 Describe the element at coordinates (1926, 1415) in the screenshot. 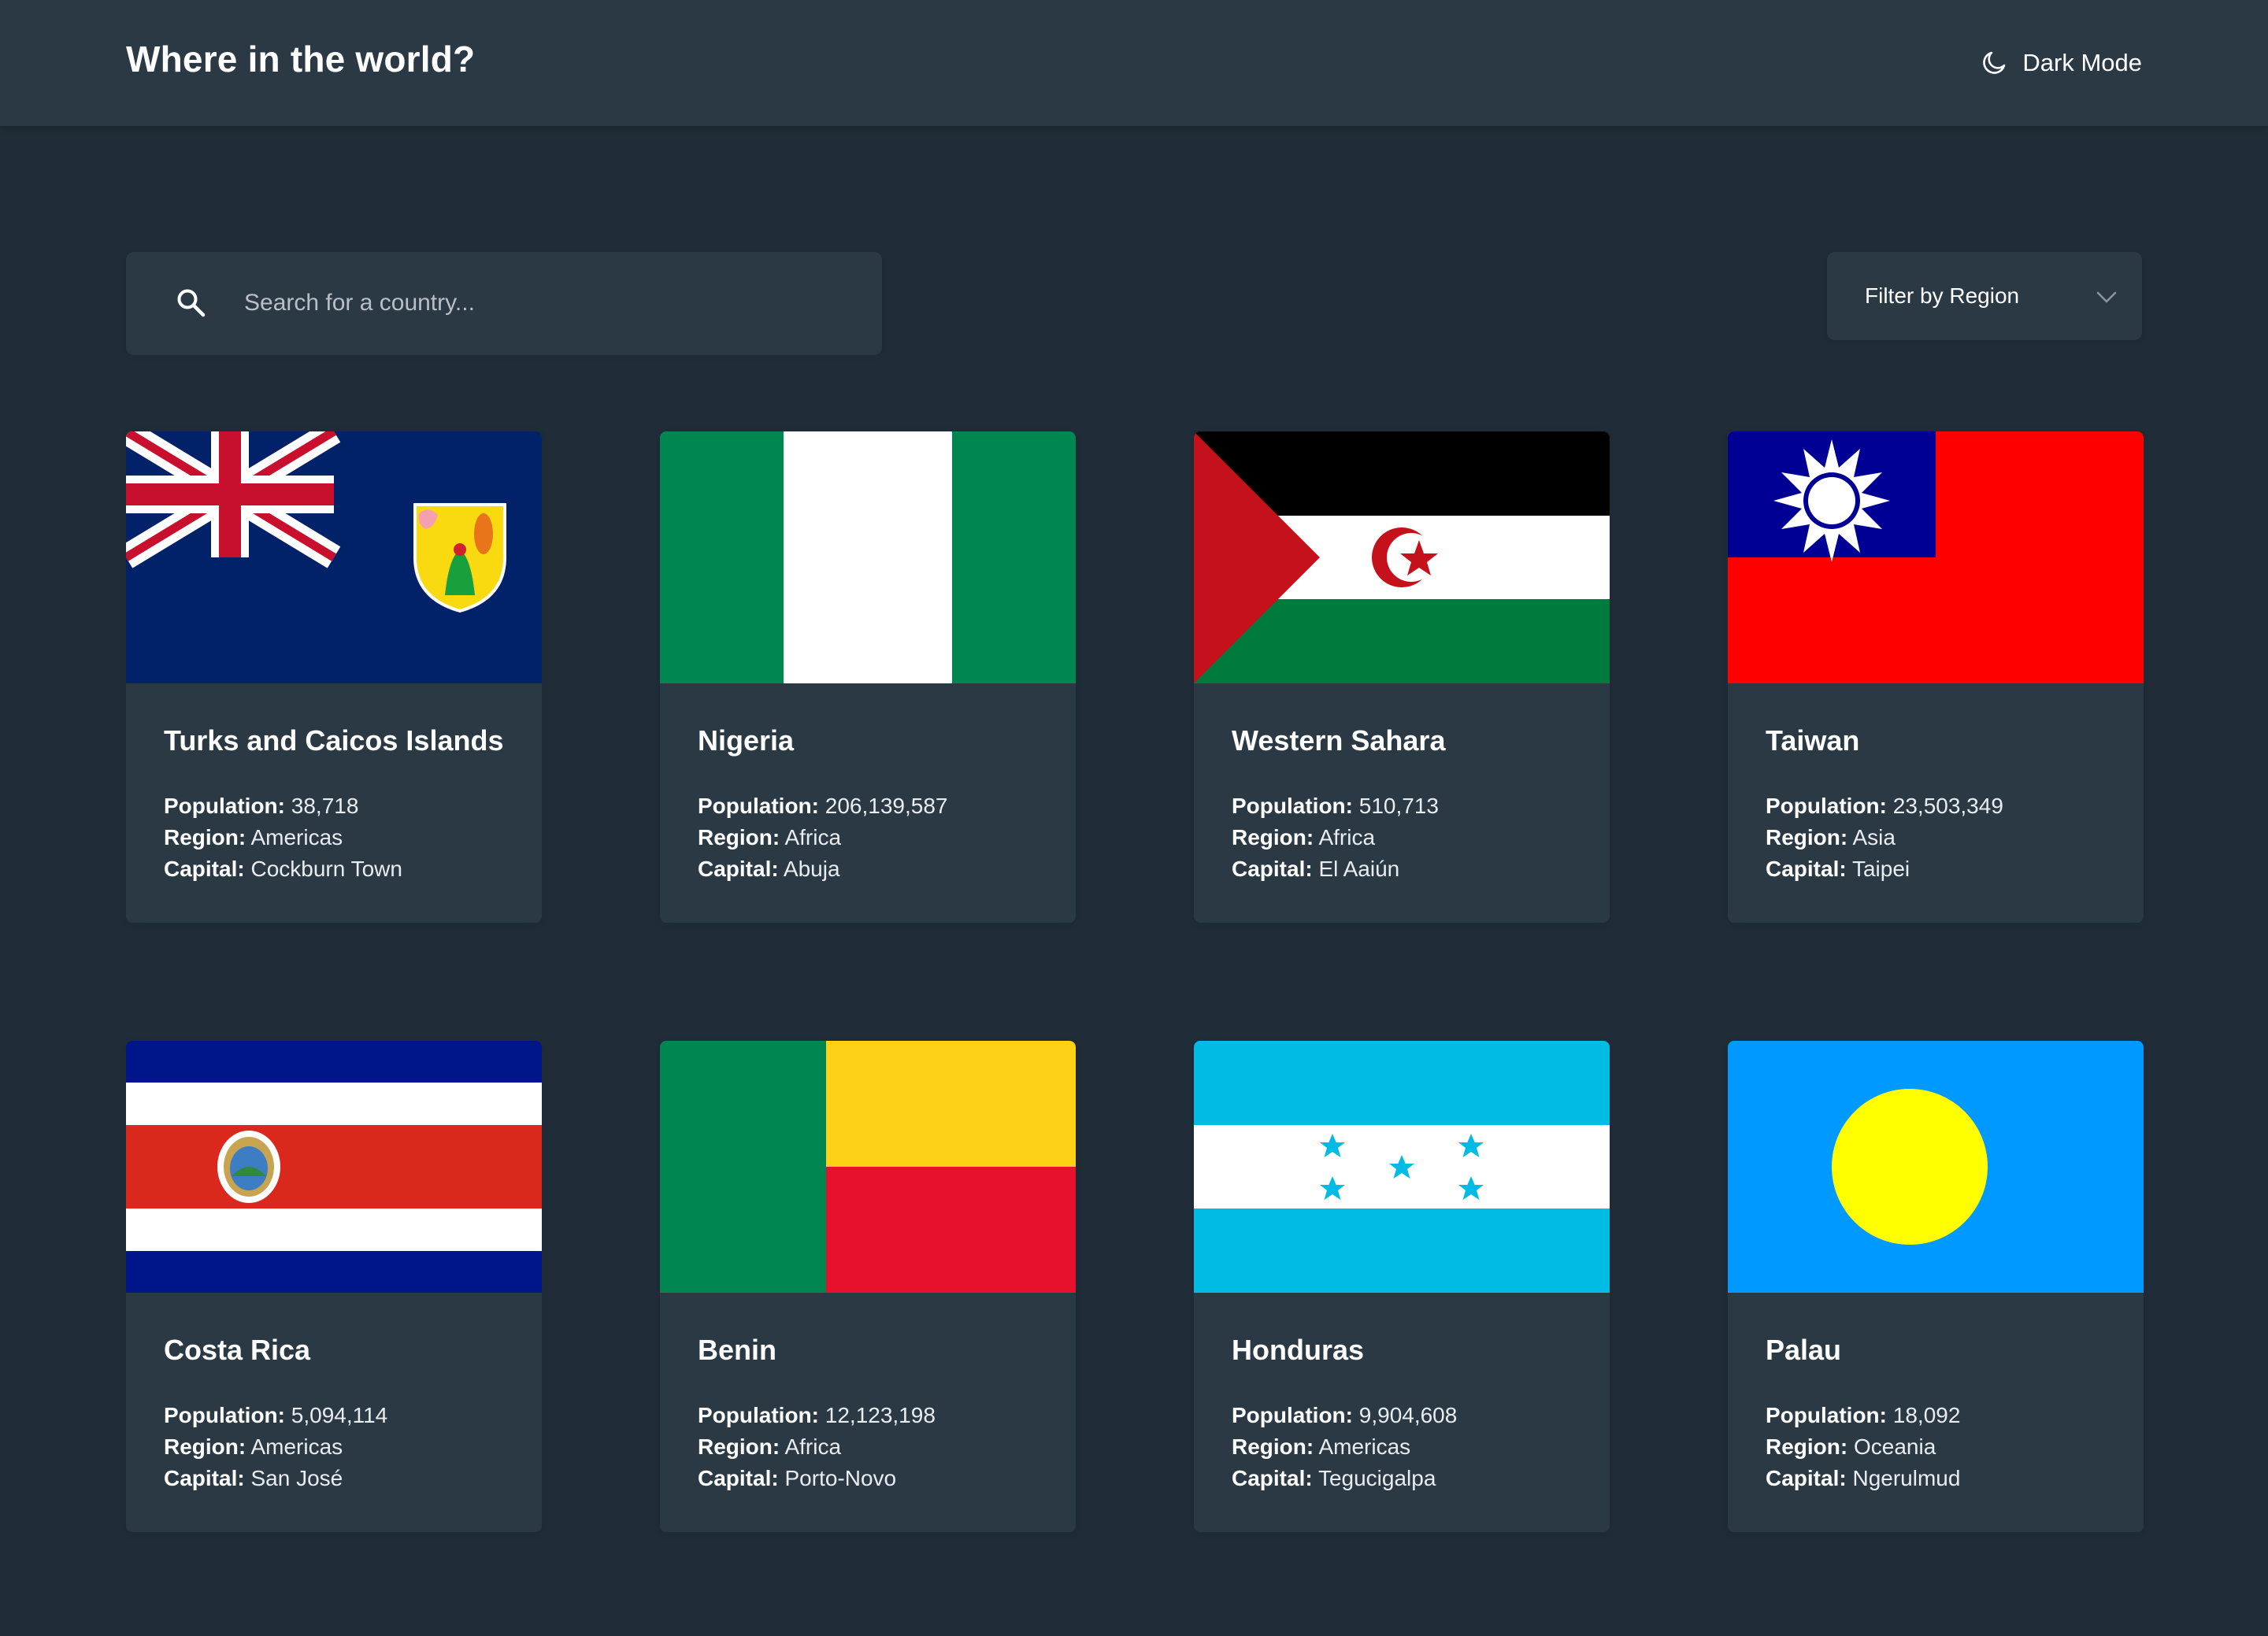

I see `population-value: 18,092` at that location.